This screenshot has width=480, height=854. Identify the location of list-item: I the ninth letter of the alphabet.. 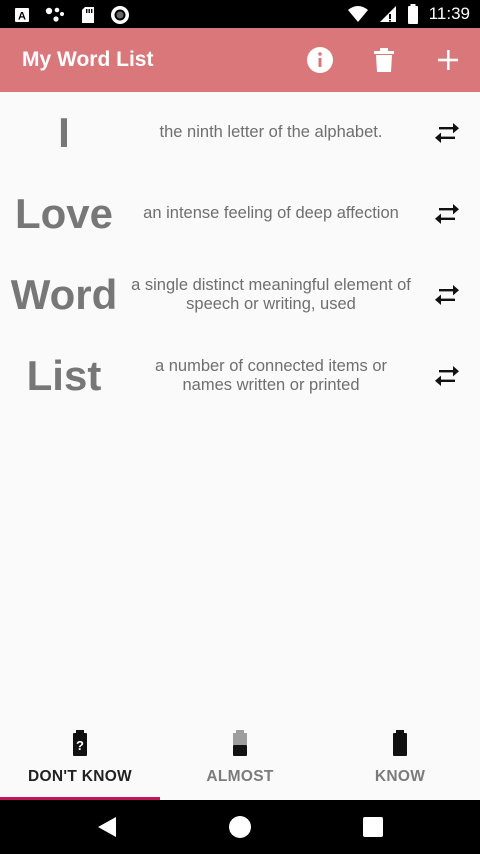
(240, 132).